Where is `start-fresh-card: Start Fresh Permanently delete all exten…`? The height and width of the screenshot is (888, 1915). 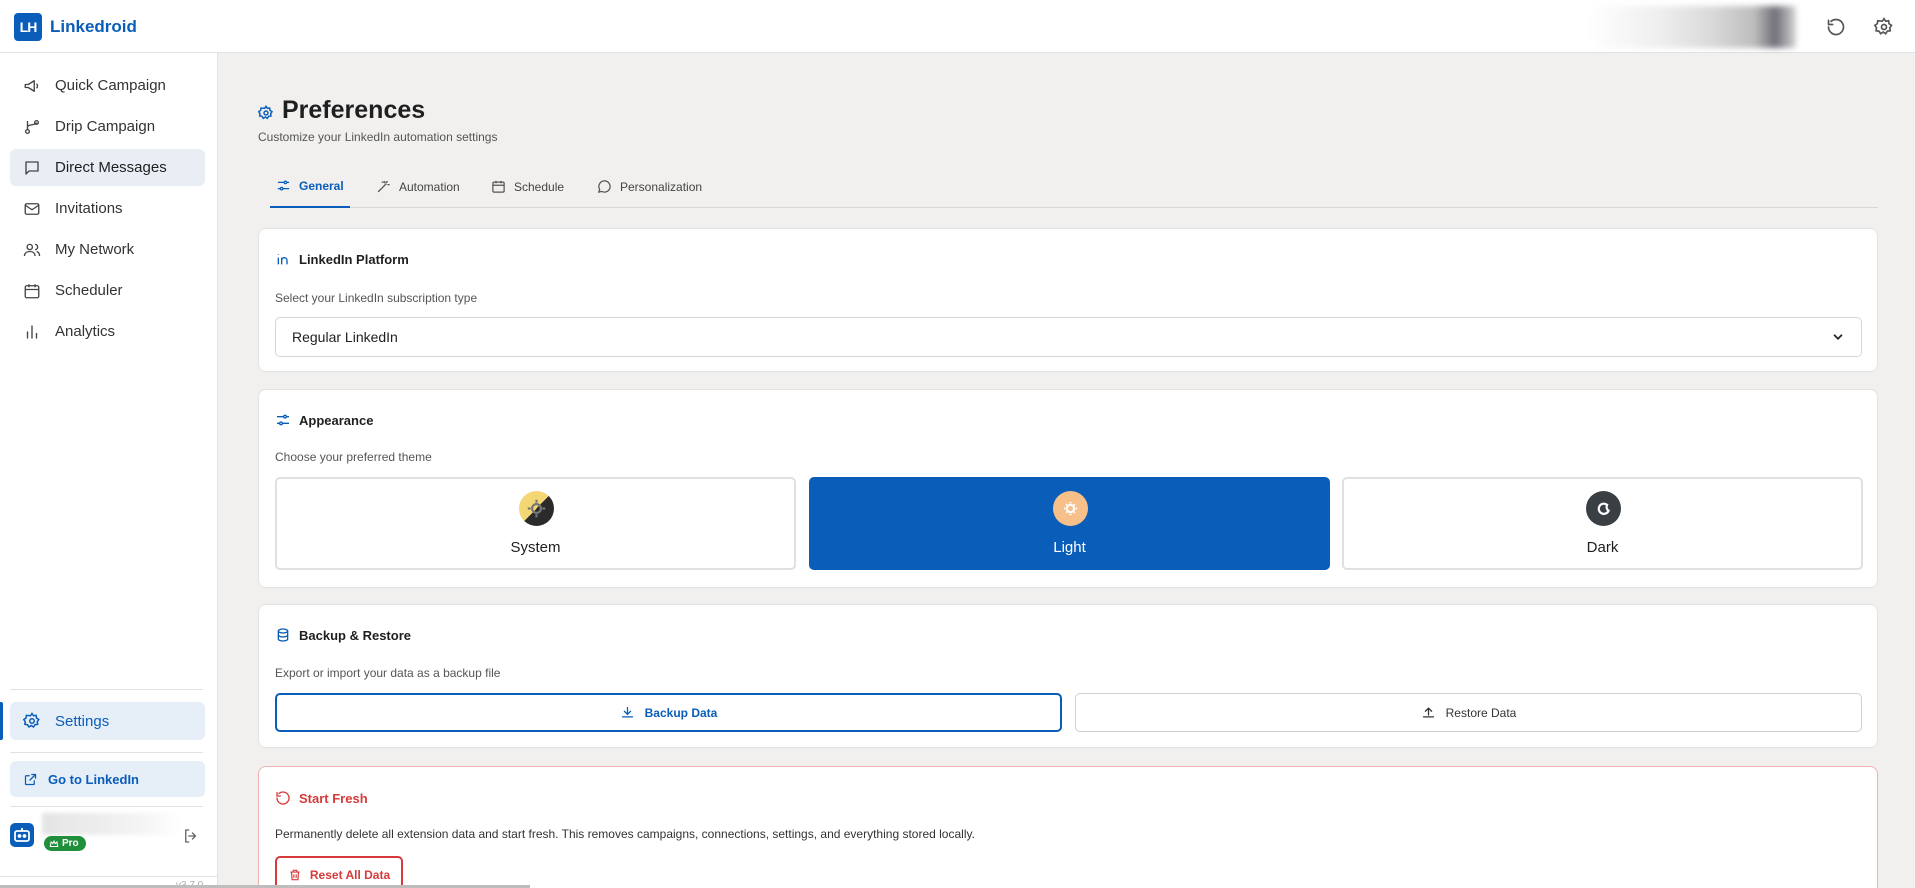 start-fresh-card: Start Fresh Permanently delete all exten… is located at coordinates (1068, 827).